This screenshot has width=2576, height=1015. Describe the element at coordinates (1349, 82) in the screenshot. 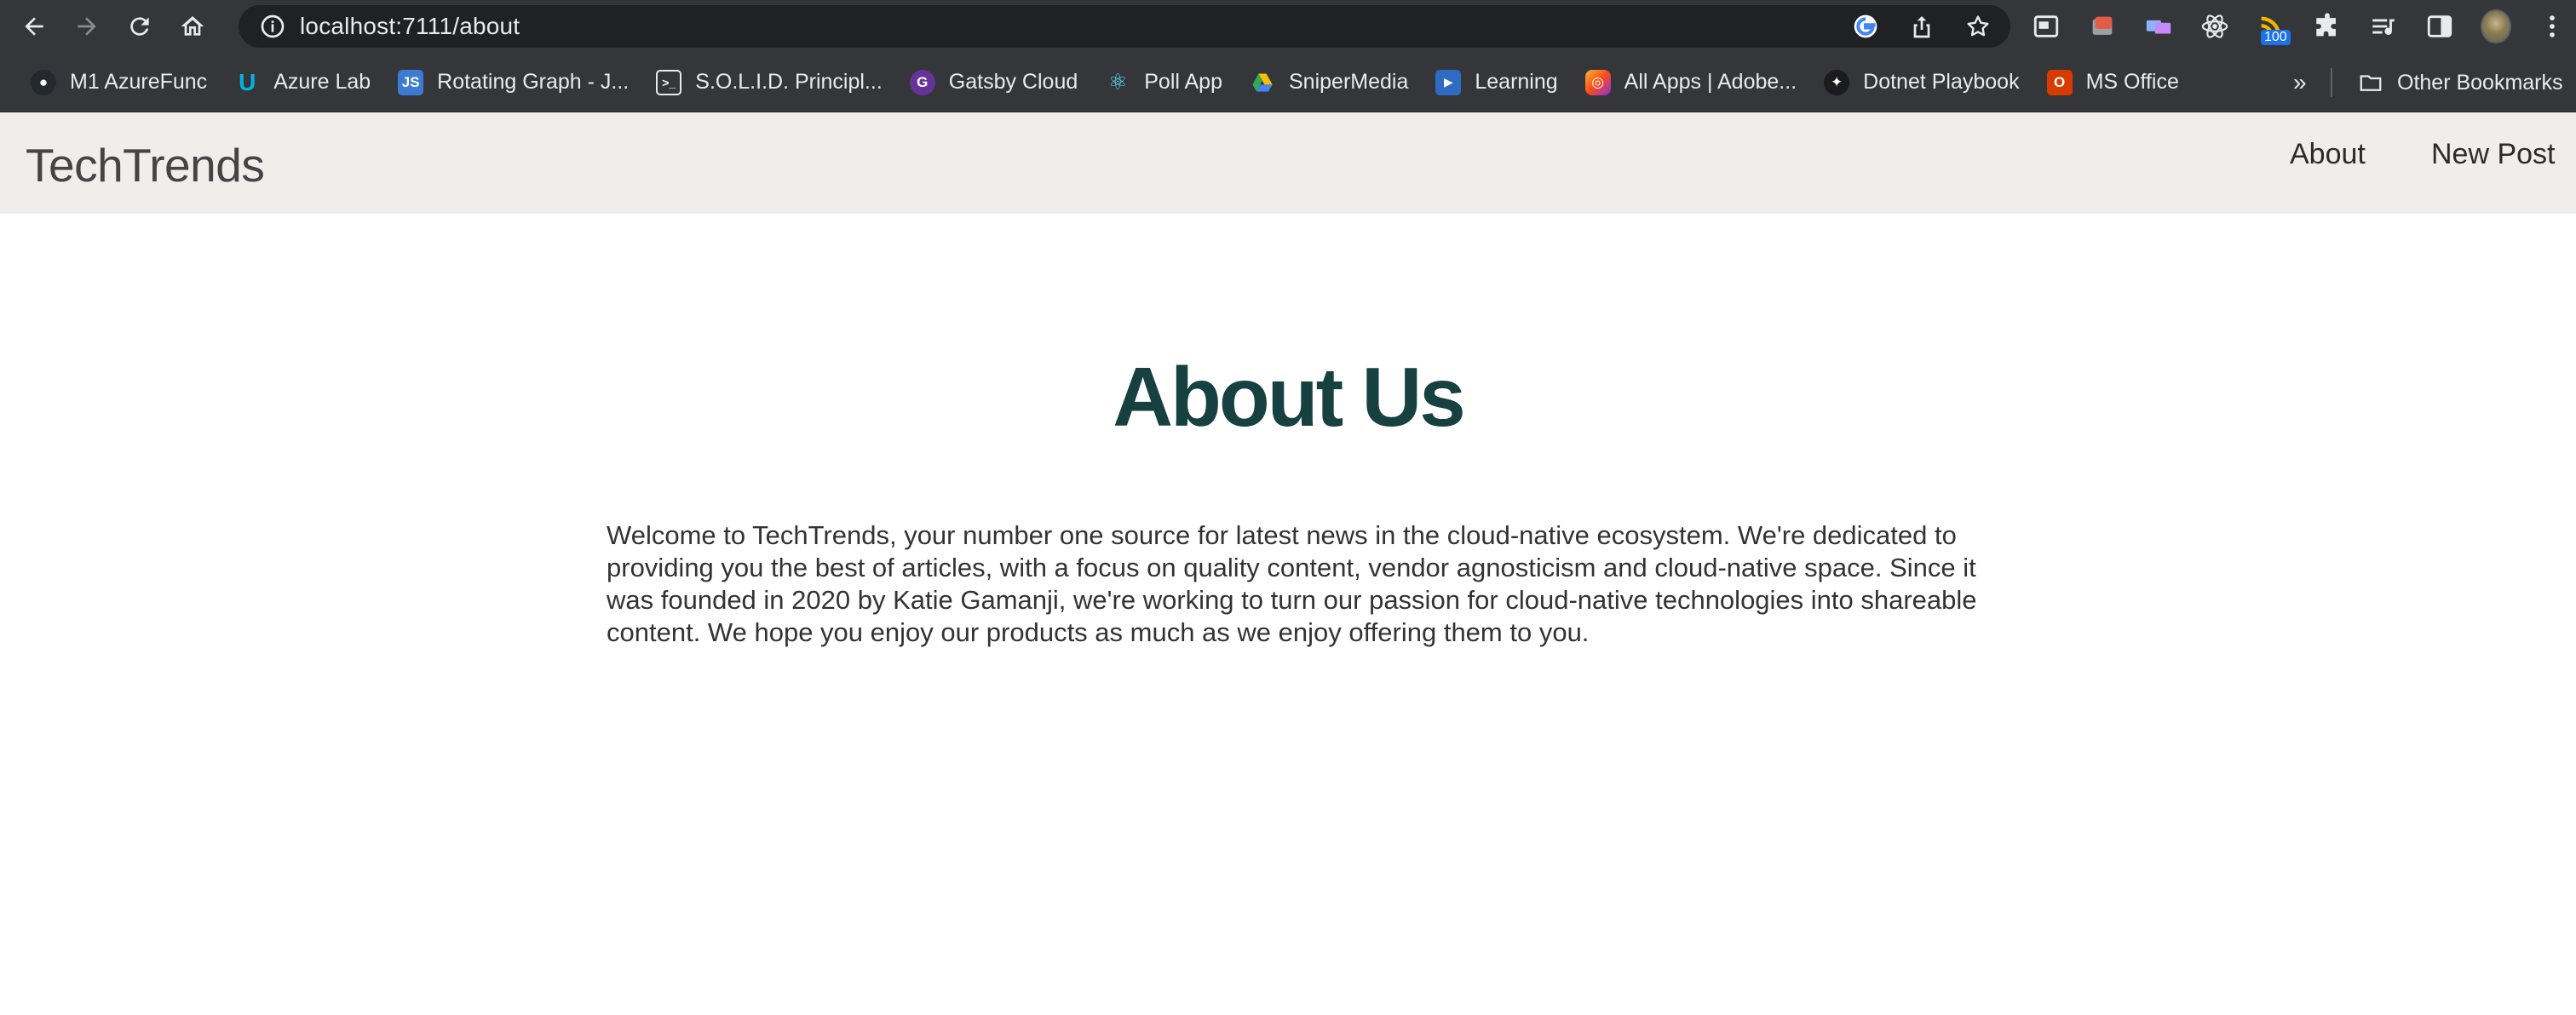

I see `bookmark-label: SniperMedia` at that location.